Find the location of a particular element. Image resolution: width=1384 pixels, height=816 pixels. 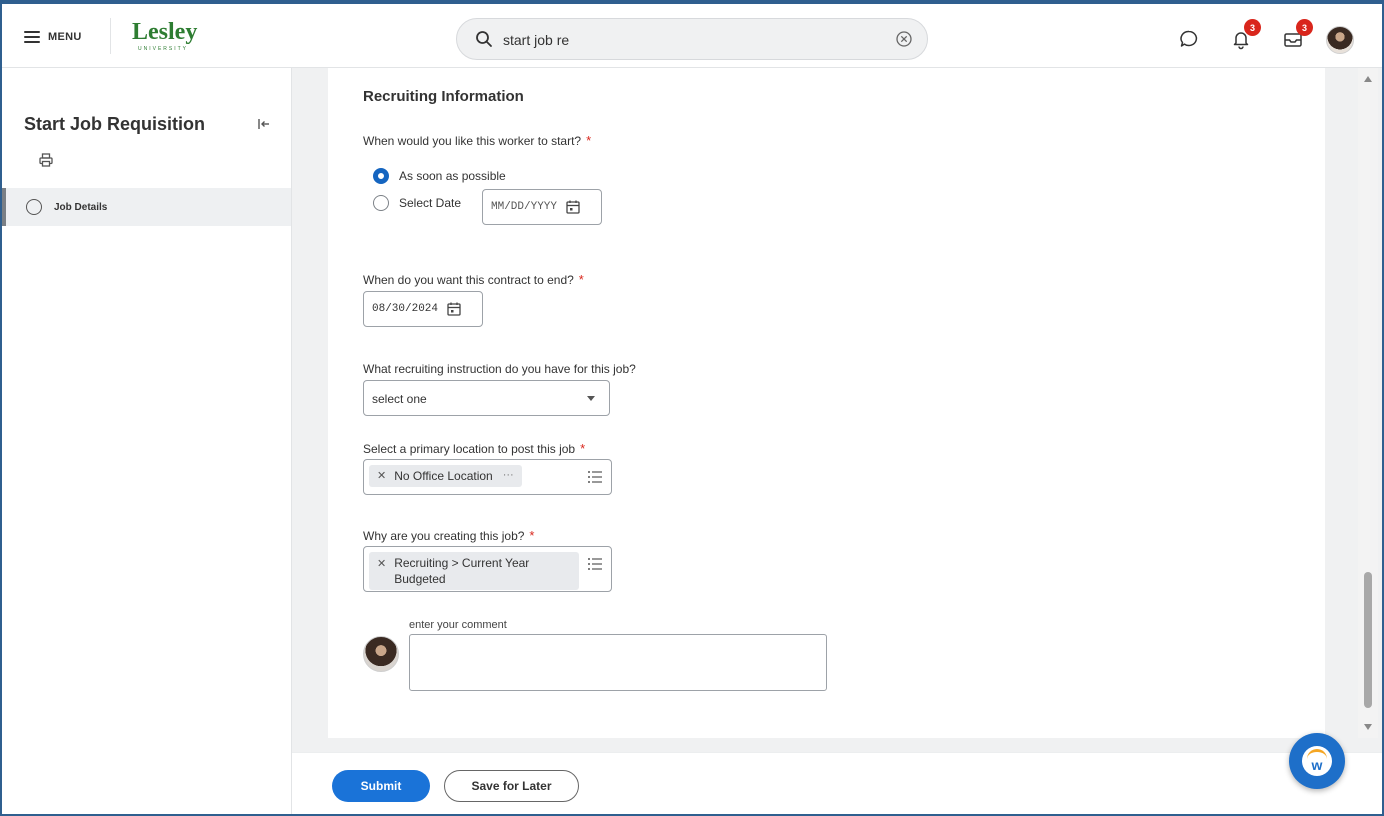

end-question-label: When do you want this contract to end? * is located at coordinates (473, 279).